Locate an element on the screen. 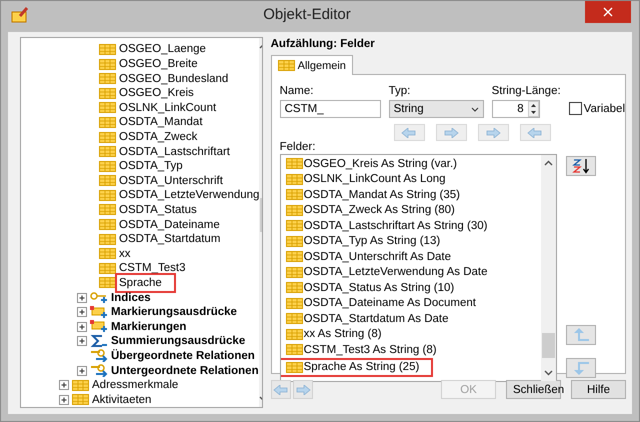 This screenshot has height=422, width=640. list-item: OSDTA_Lastschriftart As String (30) is located at coordinates (410, 226).